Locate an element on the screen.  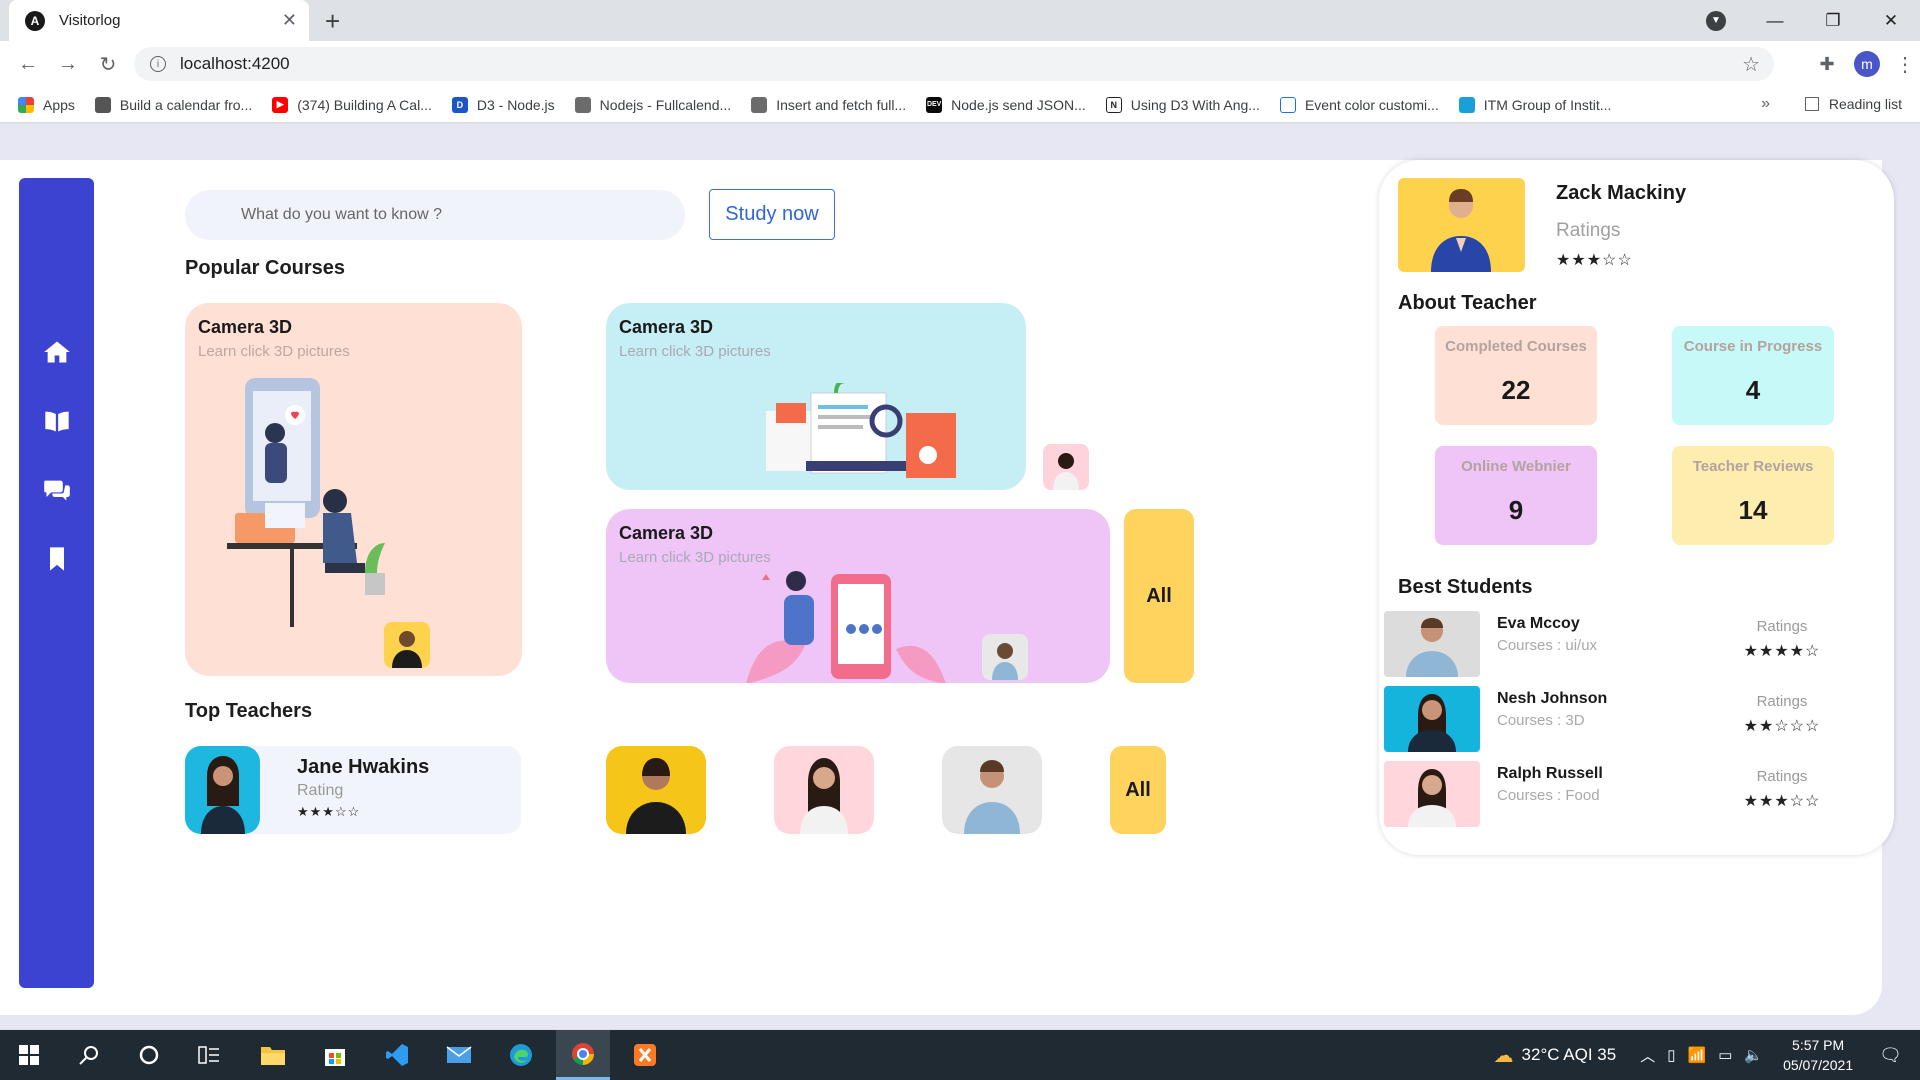
notifications-icon: 🗨 is located at coordinates (1890, 1055).